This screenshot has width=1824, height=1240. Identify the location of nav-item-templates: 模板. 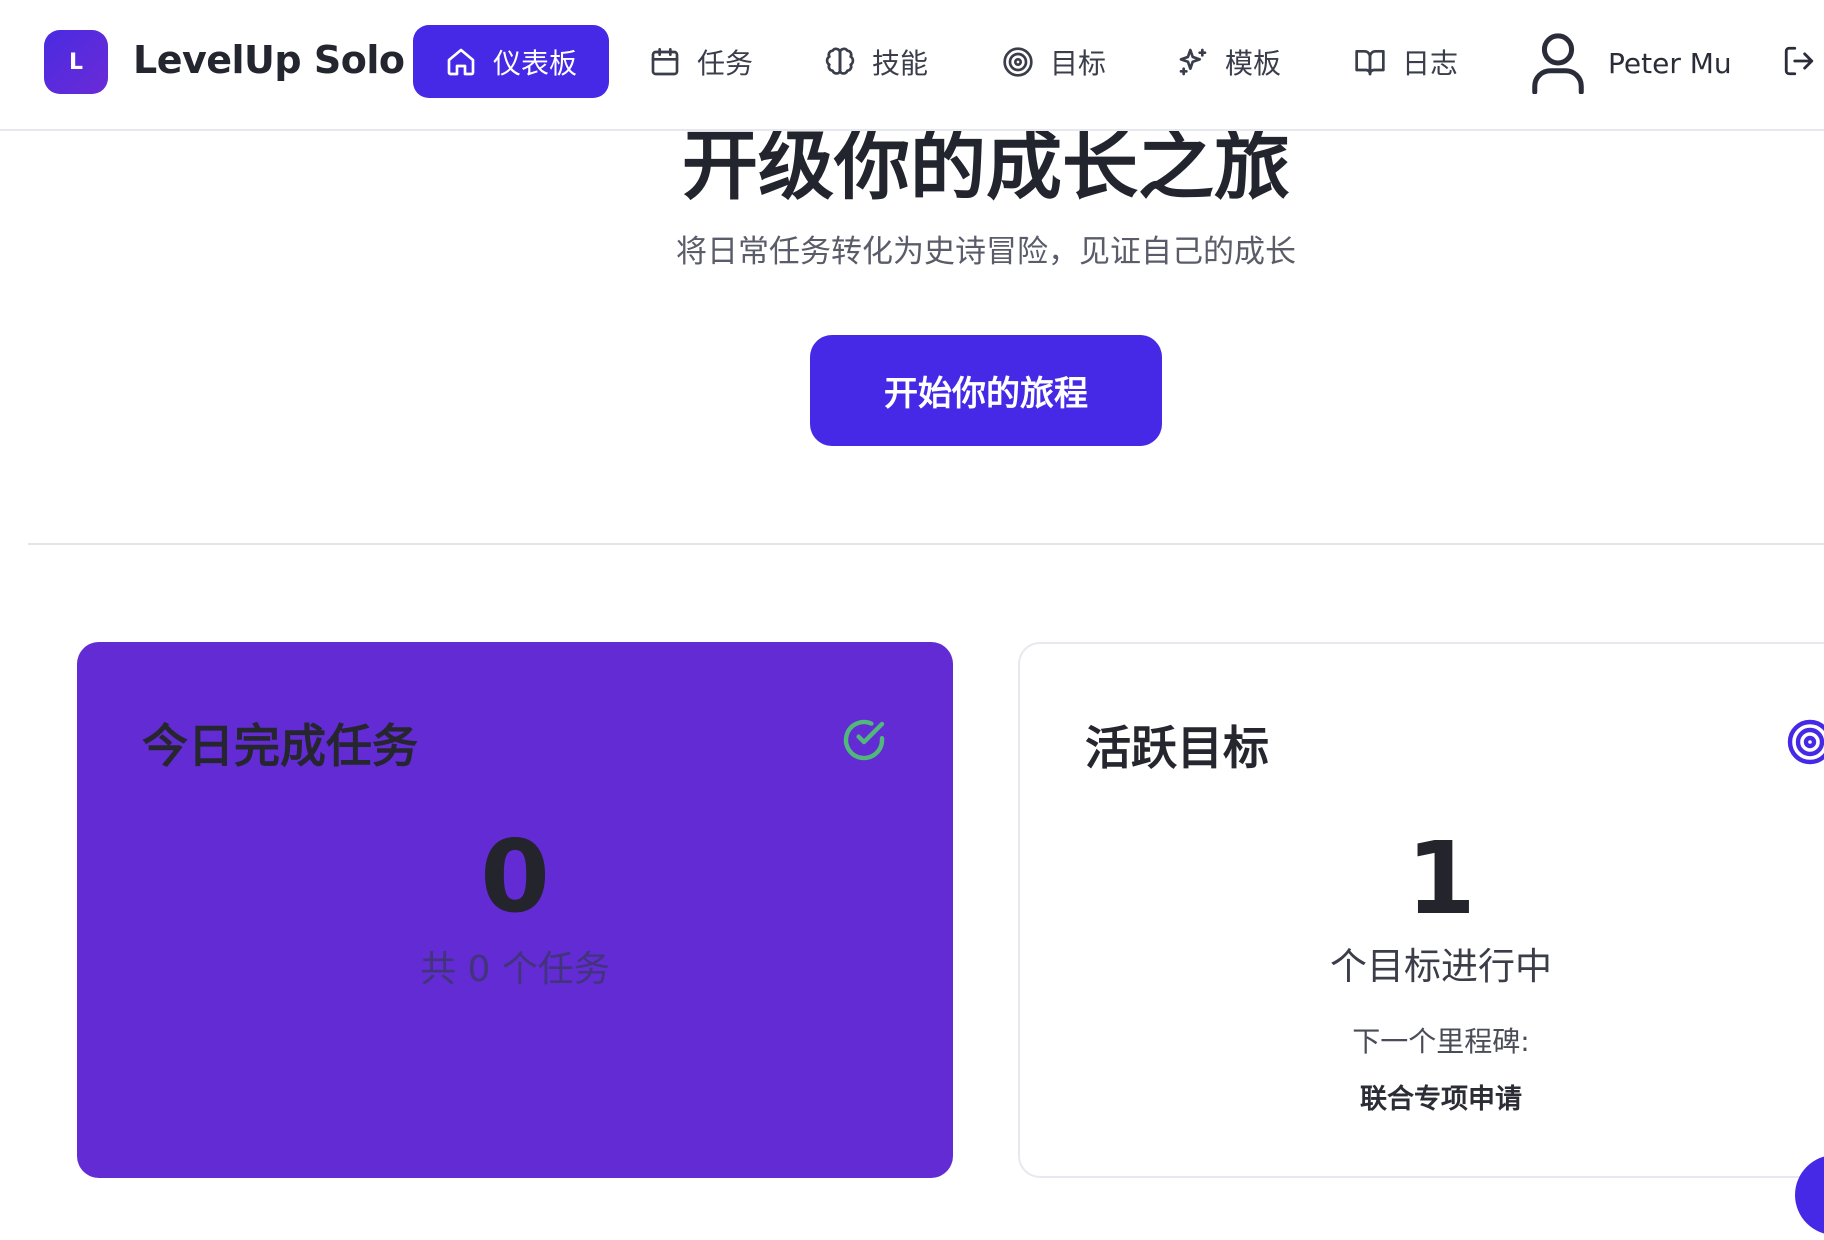
(1229, 61).